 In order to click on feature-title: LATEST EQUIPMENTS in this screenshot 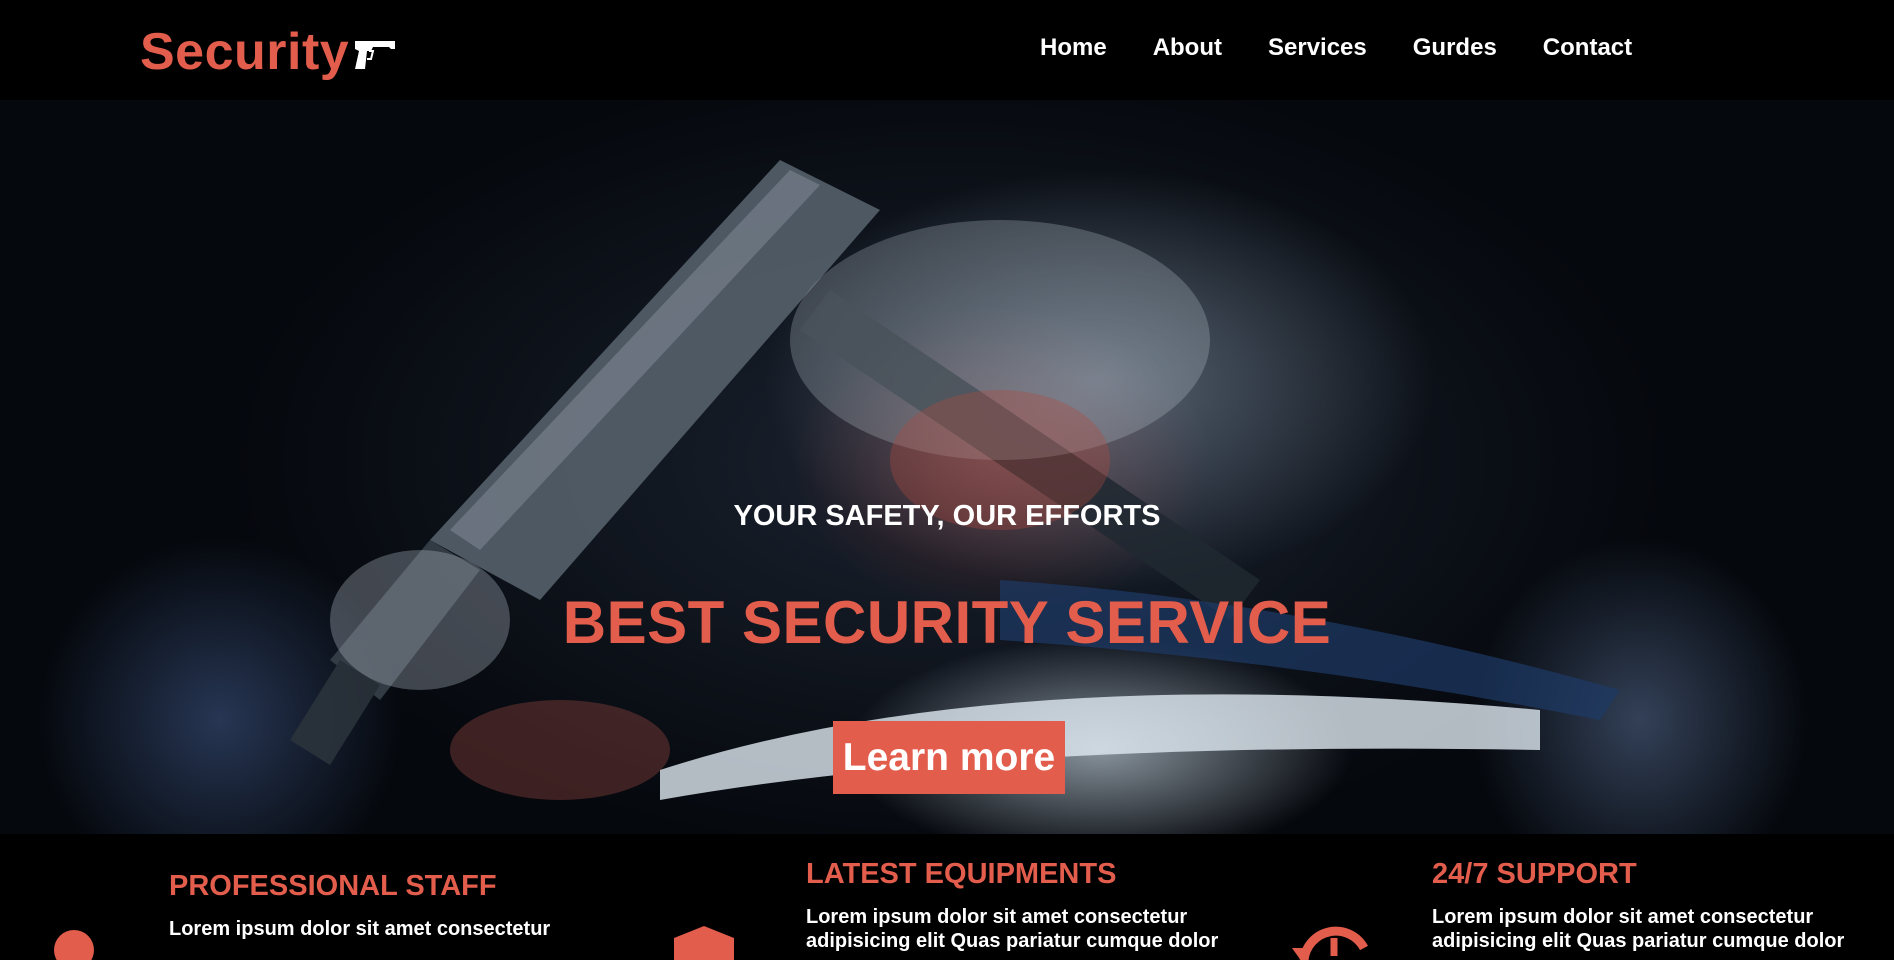, I will do `click(961, 874)`.